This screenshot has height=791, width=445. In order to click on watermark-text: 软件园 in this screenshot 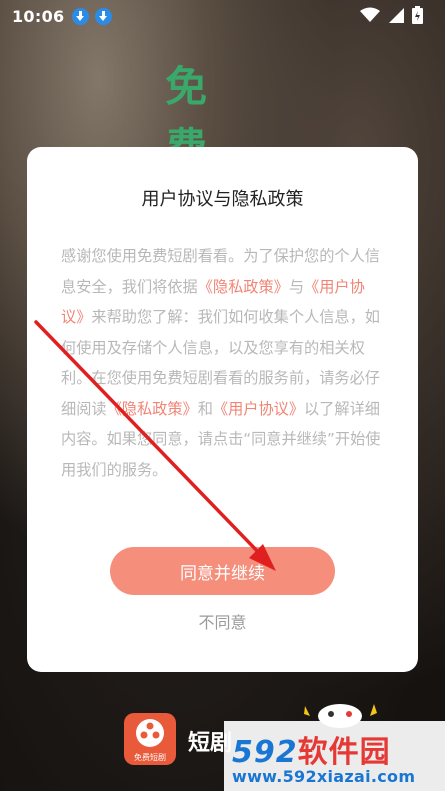, I will do `click(344, 752)`.